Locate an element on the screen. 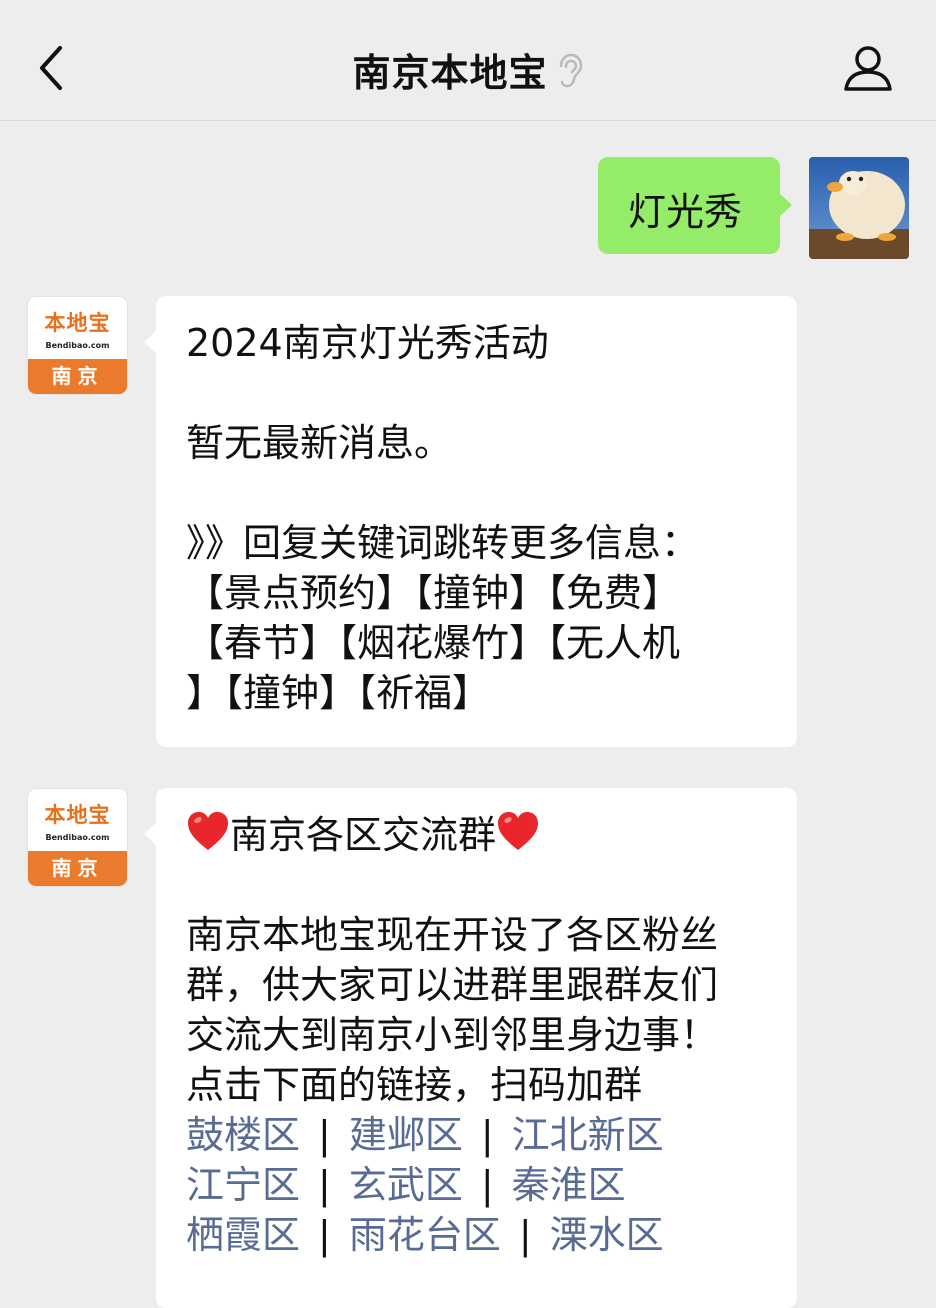 The height and width of the screenshot is (1308, 936). person-icon is located at coordinates (868, 68).